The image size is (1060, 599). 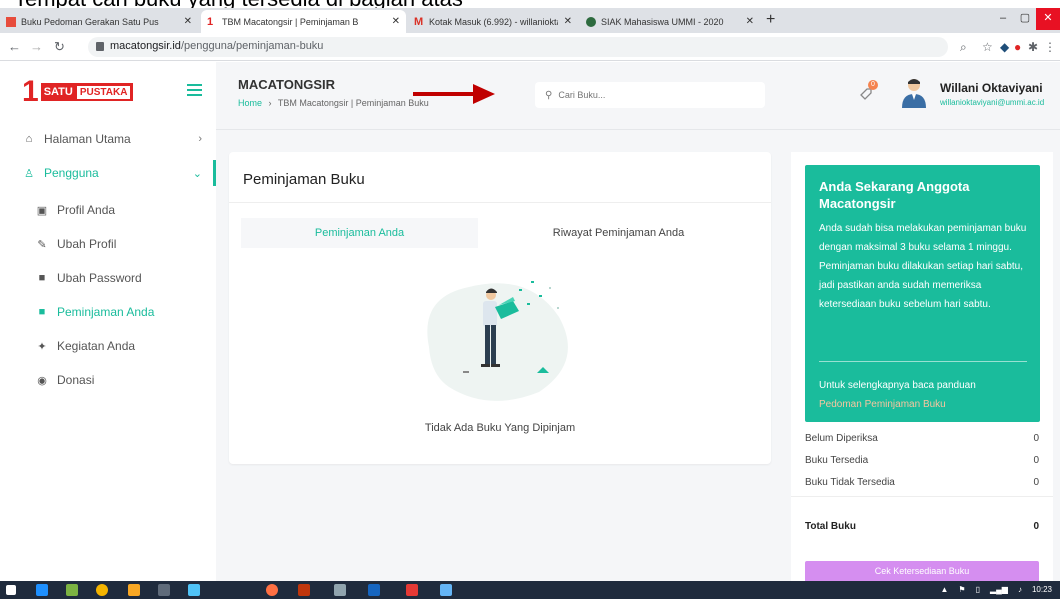 I want to click on avatar, so click(x=914, y=92).